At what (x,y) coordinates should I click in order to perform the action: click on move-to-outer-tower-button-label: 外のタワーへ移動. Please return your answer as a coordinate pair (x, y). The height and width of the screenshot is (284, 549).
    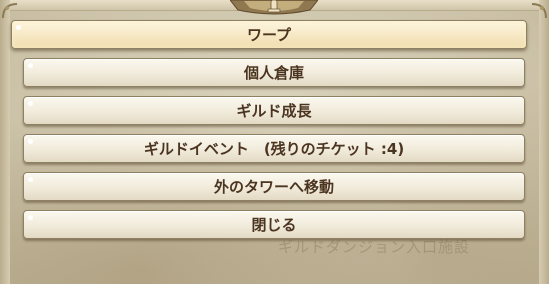
    Looking at the image, I should click on (273, 187).